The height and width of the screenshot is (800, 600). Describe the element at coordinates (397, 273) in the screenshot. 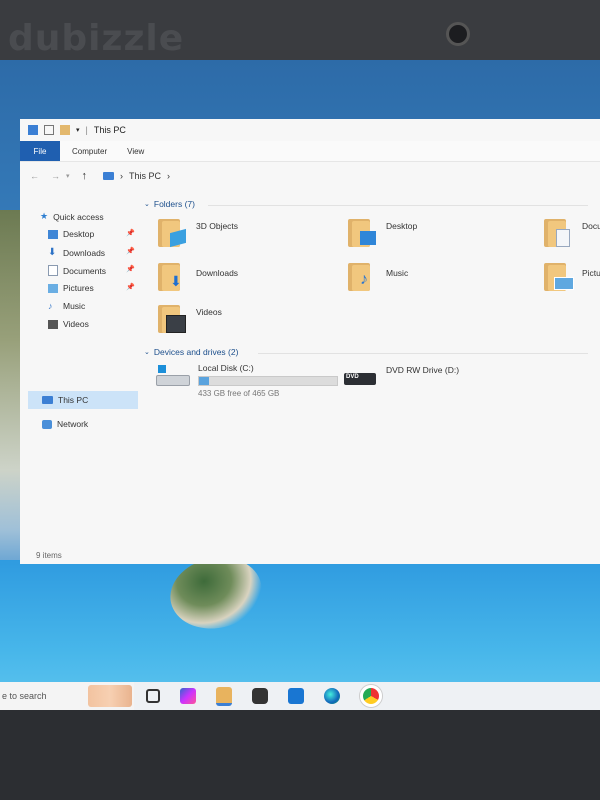

I see `folder-label: Music` at that location.